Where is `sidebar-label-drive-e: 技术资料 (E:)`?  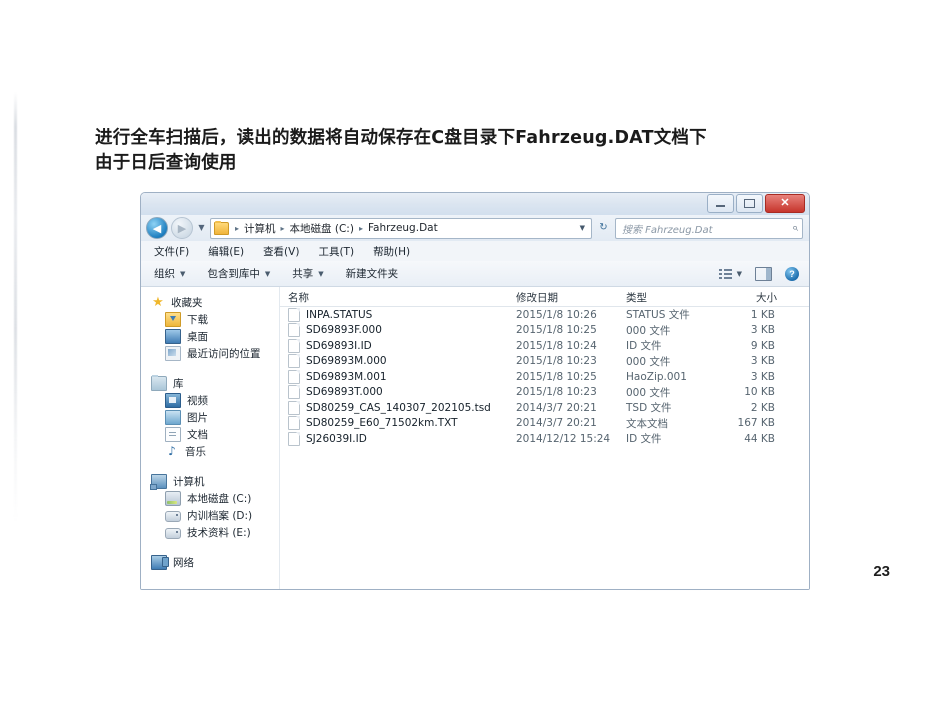 sidebar-label-drive-e: 技术资料 (E:) is located at coordinates (219, 533).